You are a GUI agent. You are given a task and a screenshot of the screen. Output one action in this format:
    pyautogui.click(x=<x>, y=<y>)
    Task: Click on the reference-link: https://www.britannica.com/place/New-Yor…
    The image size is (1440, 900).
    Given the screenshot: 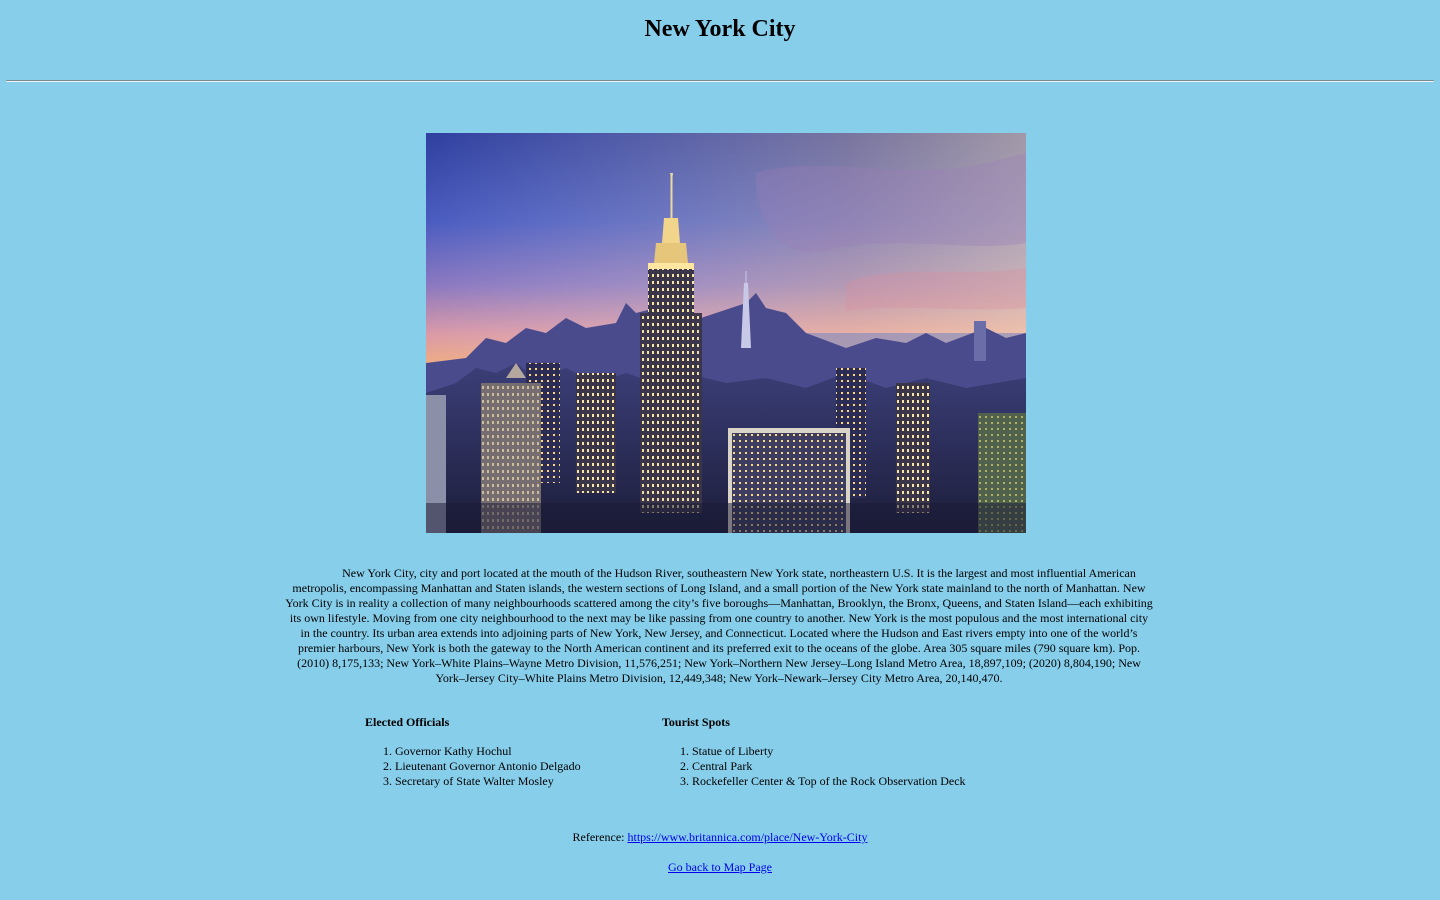 What is the action you would take?
    pyautogui.click(x=748, y=837)
    